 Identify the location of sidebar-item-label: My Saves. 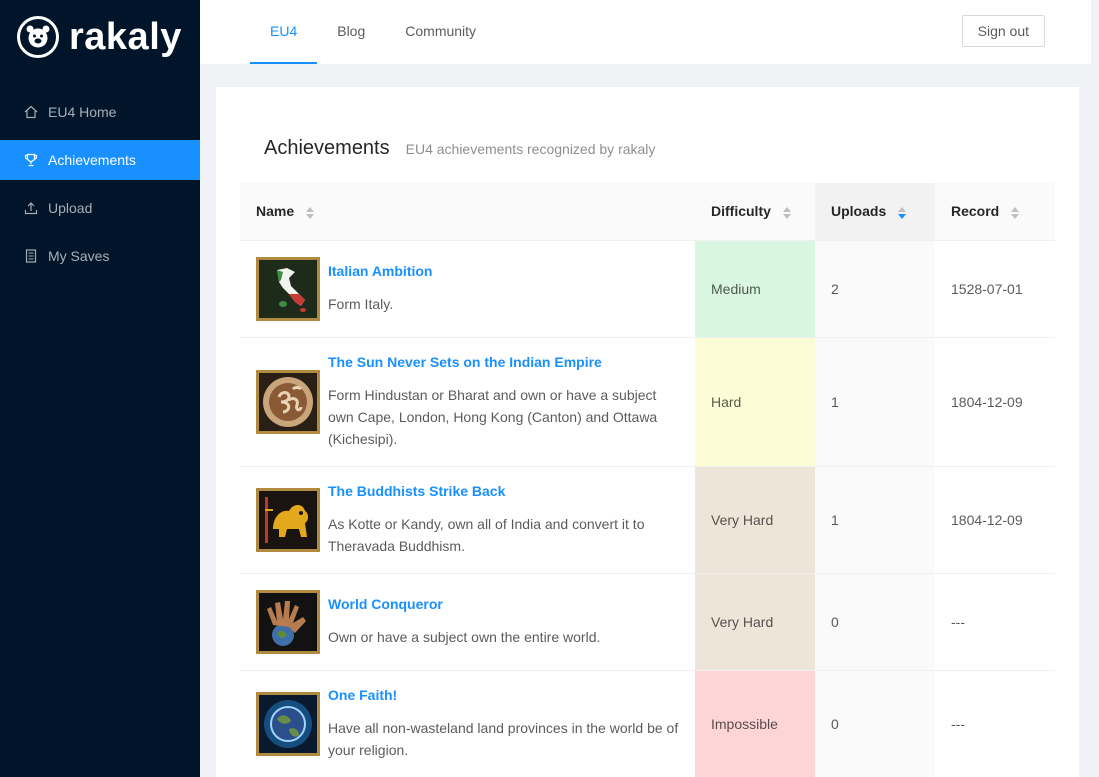
(79, 256).